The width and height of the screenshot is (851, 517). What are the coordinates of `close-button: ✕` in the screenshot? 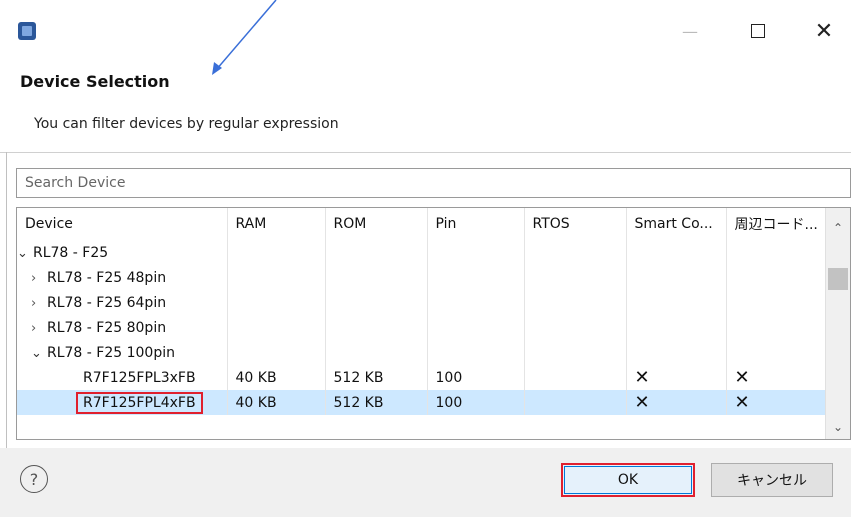 It's located at (824, 31).